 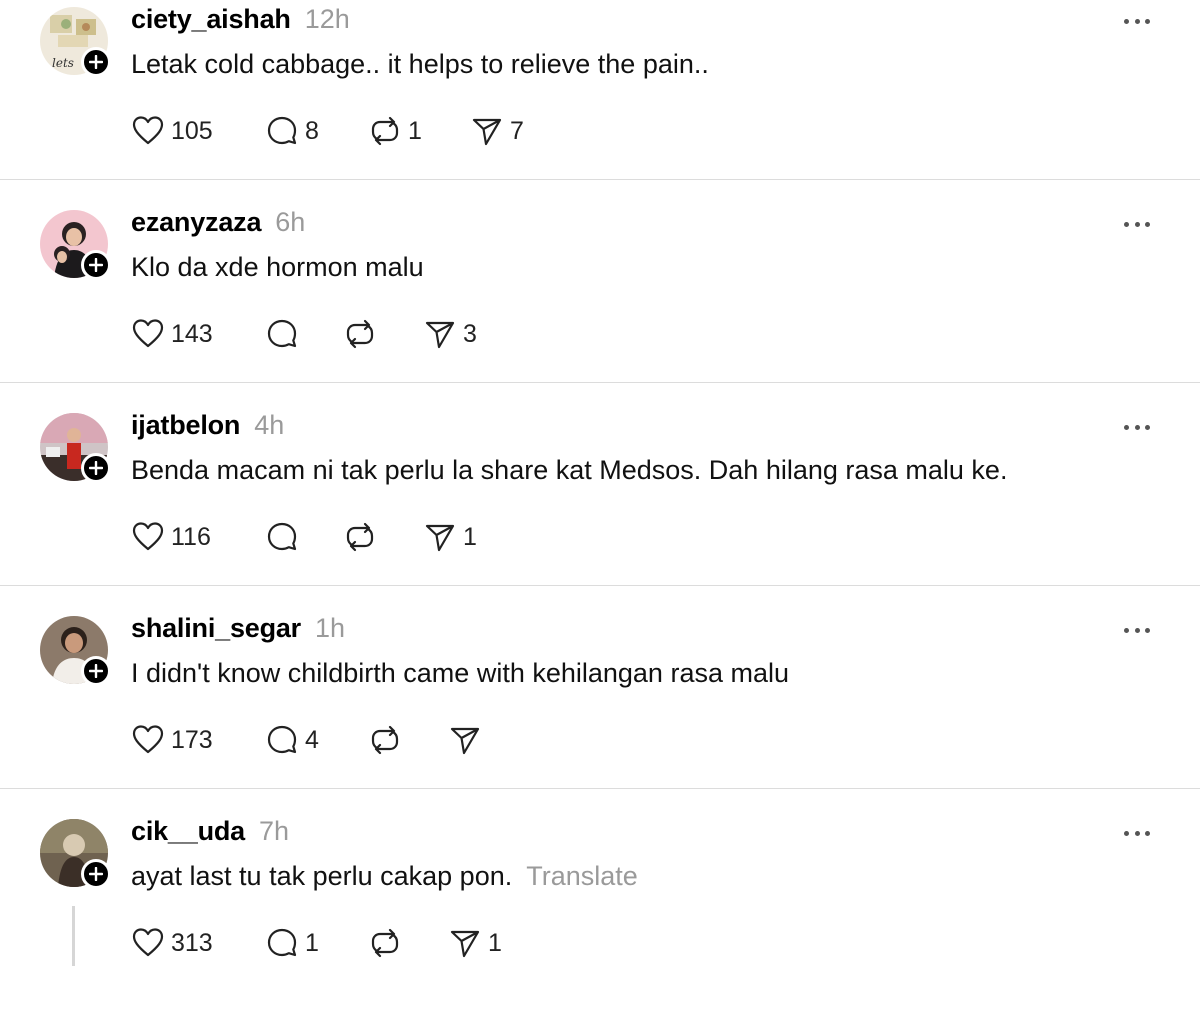 What do you see at coordinates (312, 130) in the screenshot?
I see `reply-count: 8` at bounding box center [312, 130].